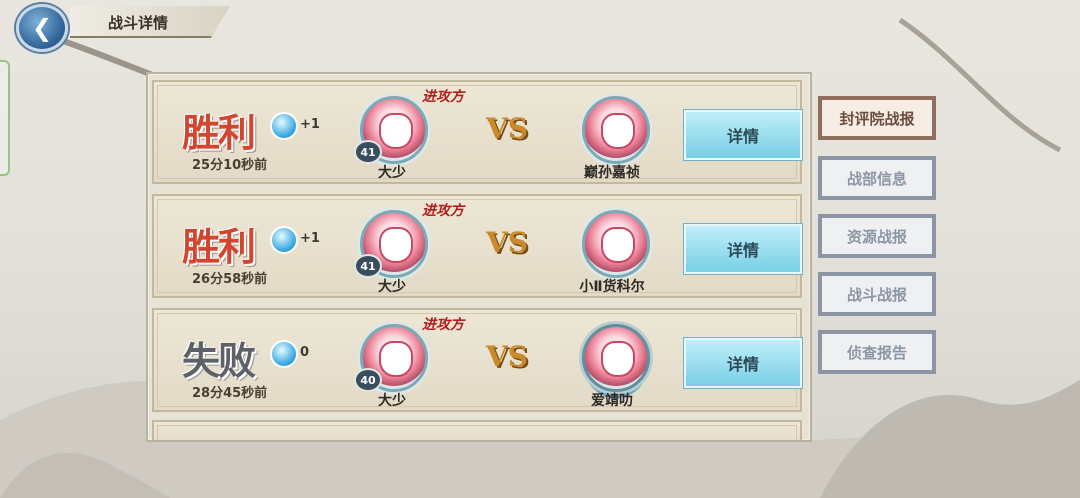  I want to click on side-tab-scout-report: 侦查报告, so click(877, 352).